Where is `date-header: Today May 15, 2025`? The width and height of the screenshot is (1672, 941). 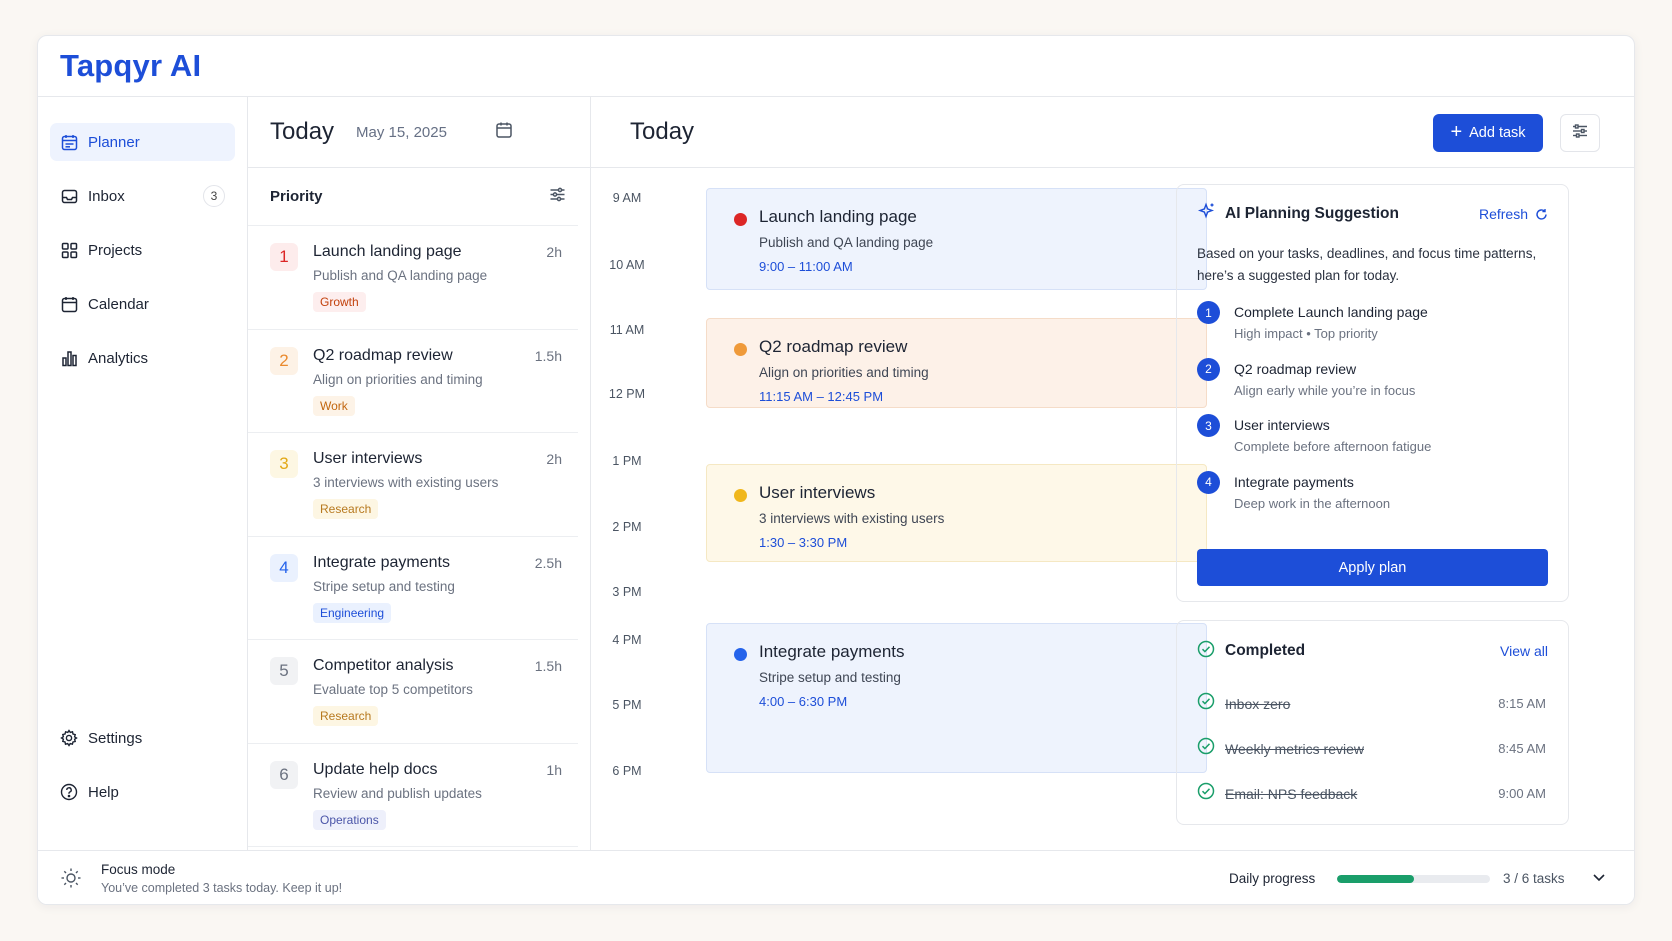
date-header: Today May 15, 2025 is located at coordinates (419, 132).